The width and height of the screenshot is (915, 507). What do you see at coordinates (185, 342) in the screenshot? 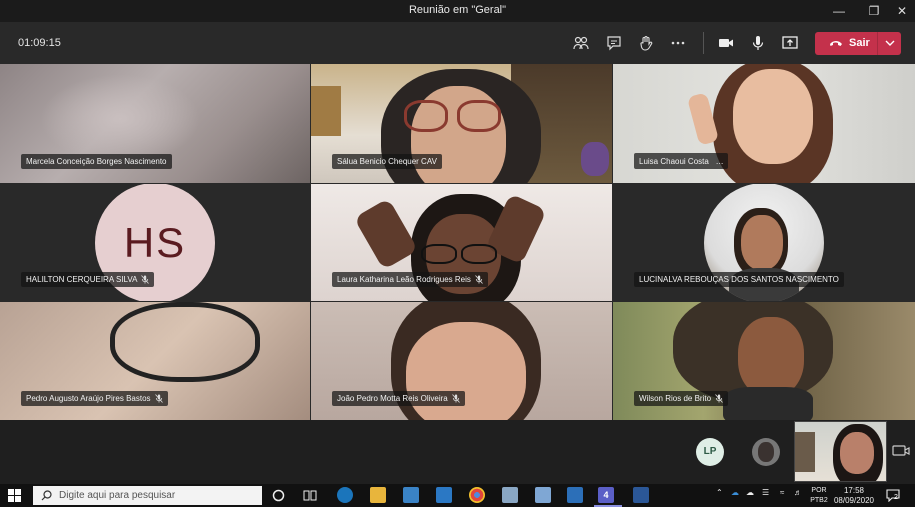
I see `glasses` at bounding box center [185, 342].